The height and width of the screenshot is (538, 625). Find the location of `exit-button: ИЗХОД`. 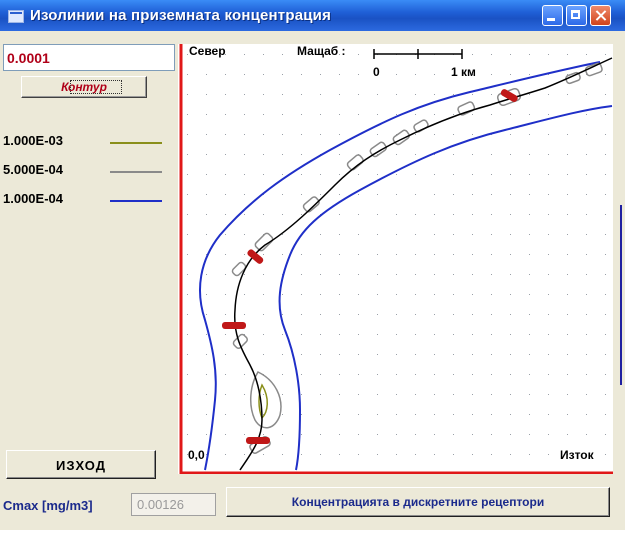

exit-button: ИЗХОД is located at coordinates (81, 464).